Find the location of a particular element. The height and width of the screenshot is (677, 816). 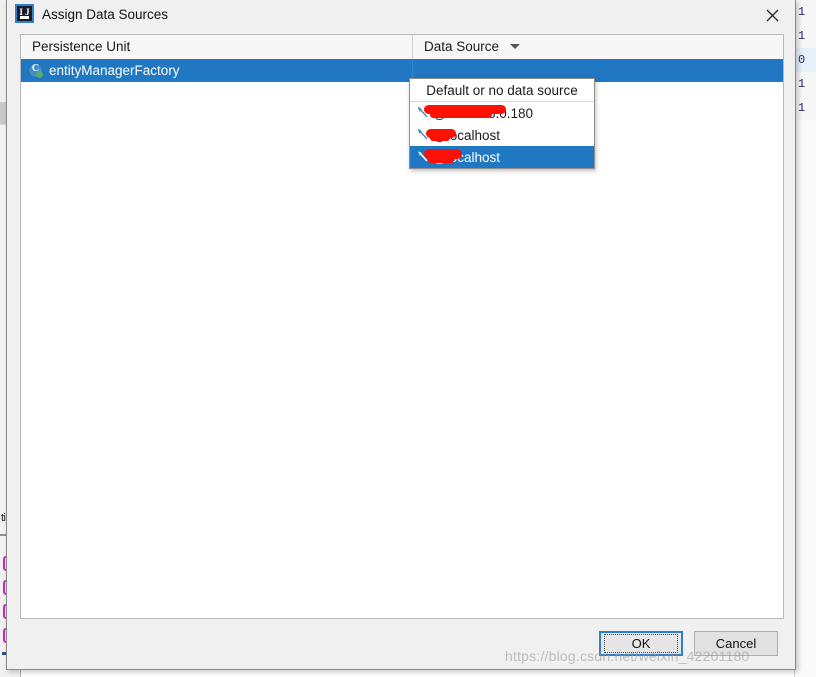

dialog-titlebar: I J Assign Data Sources is located at coordinates (401, 15).